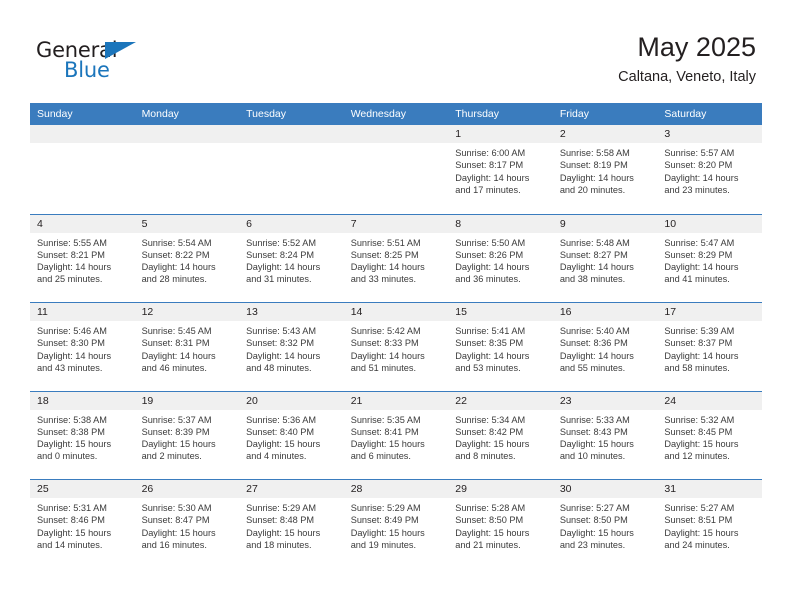 Image resolution: width=792 pixels, height=612 pixels. I want to click on sunrise-text: Sunrise: 5:55 AM, so click(72, 242).